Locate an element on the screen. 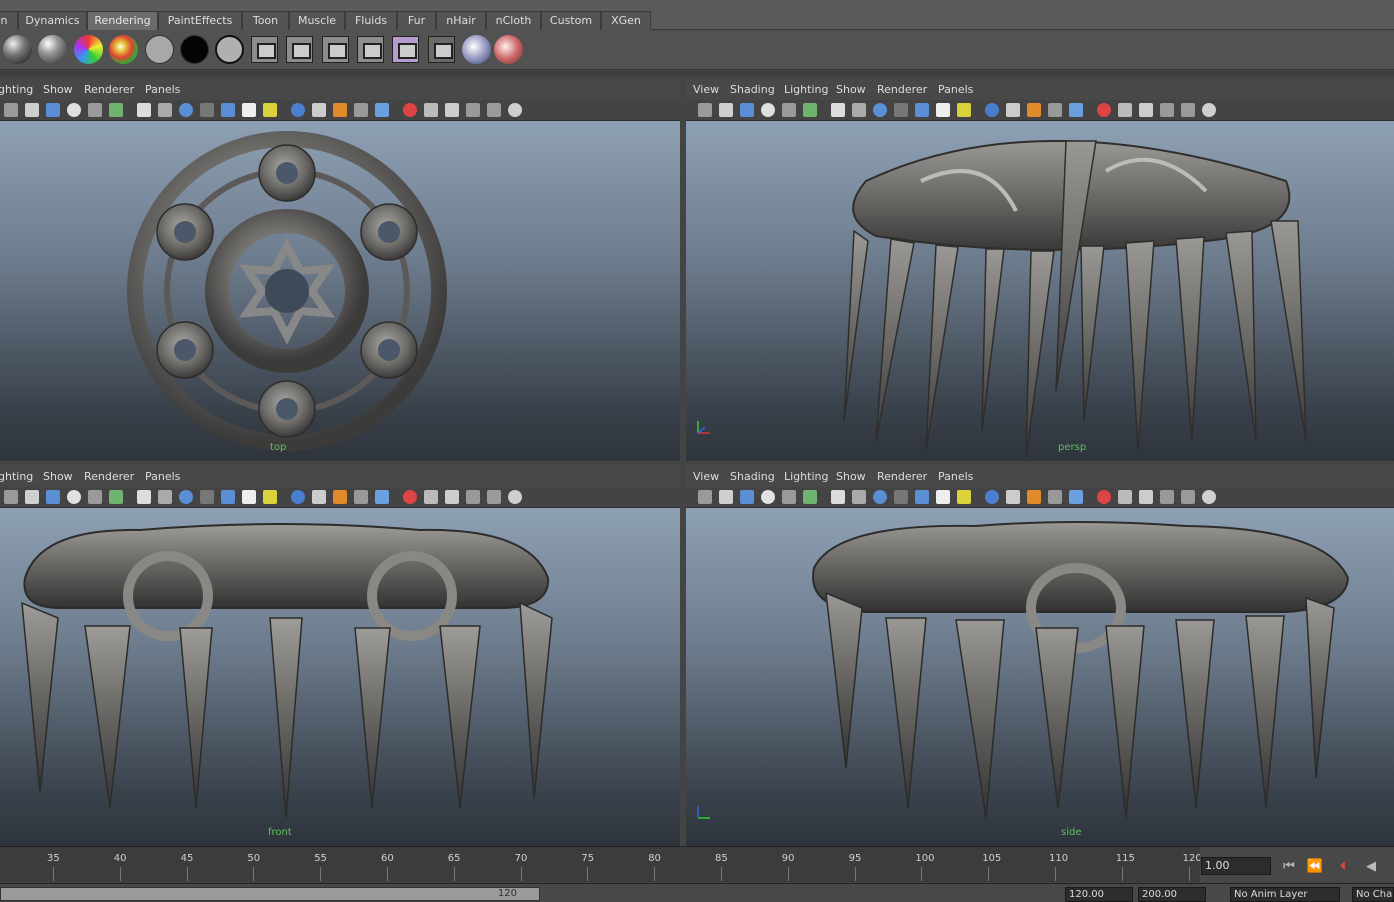 The image size is (1394, 902). render-settings-icon is located at coordinates (335, 49).